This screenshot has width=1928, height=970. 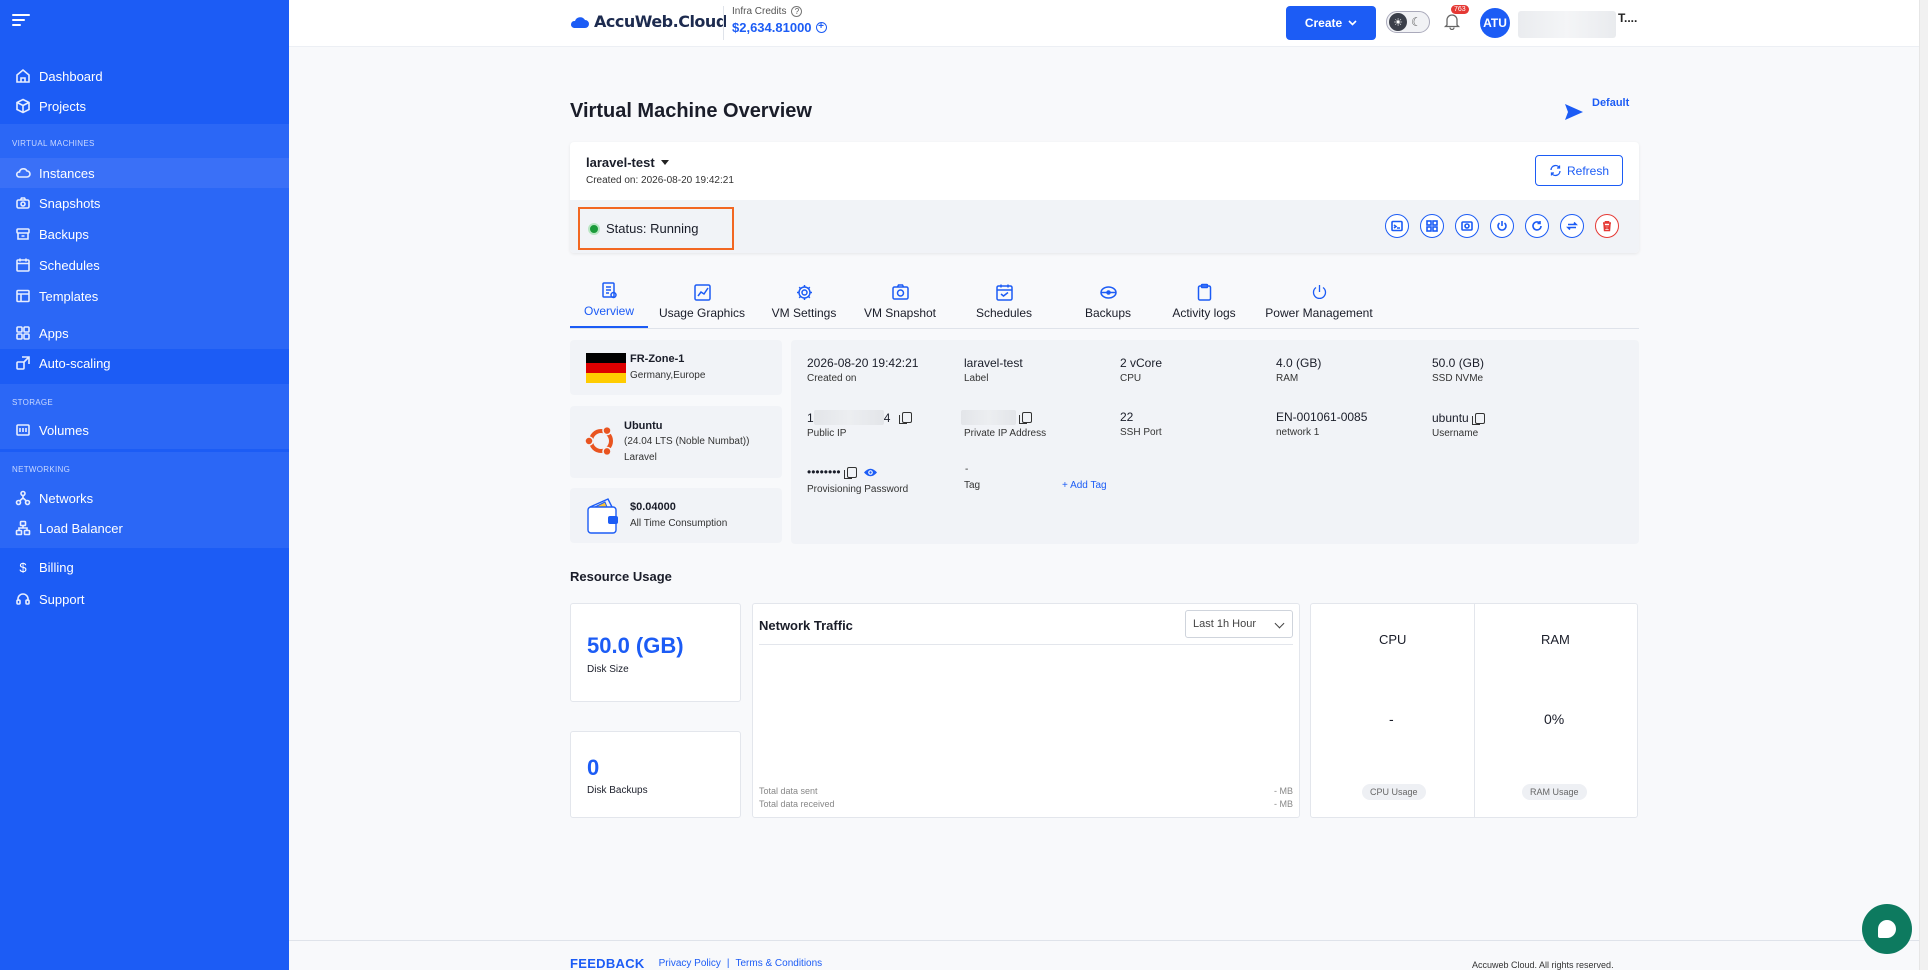 I want to click on sun-icon: ☀, so click(x=1398, y=22).